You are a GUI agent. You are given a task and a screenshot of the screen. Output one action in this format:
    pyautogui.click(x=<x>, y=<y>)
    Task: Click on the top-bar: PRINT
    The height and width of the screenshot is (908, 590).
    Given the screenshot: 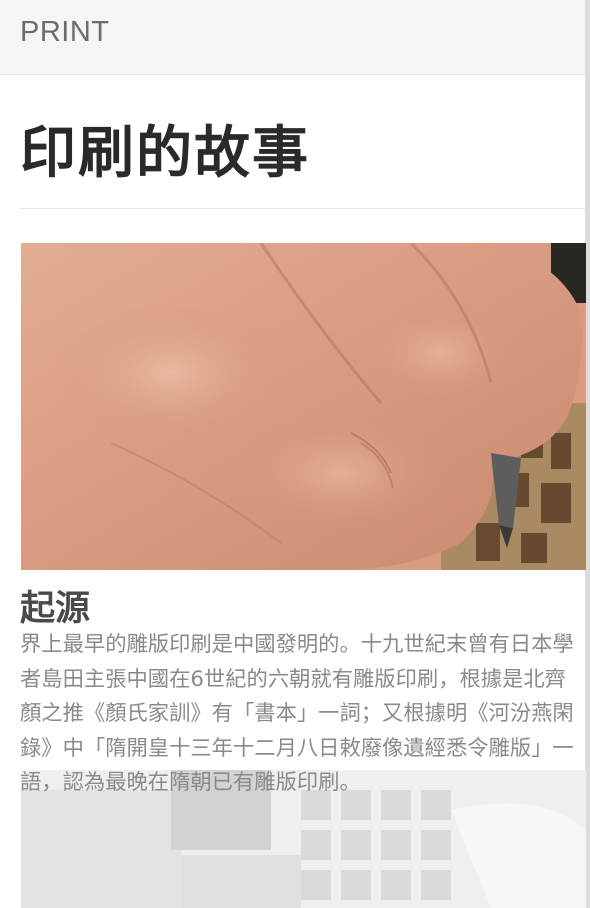 What is the action you would take?
    pyautogui.click(x=293, y=37)
    